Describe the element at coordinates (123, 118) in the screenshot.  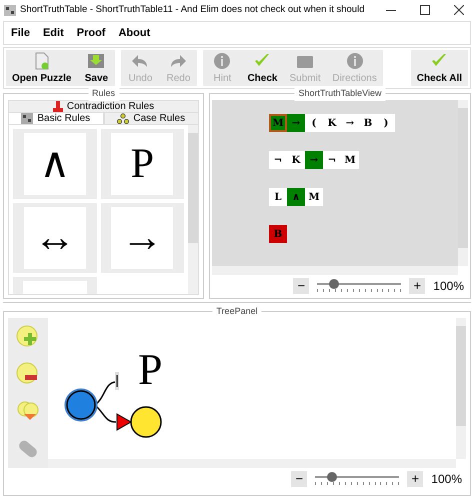
I see `branch-icon` at that location.